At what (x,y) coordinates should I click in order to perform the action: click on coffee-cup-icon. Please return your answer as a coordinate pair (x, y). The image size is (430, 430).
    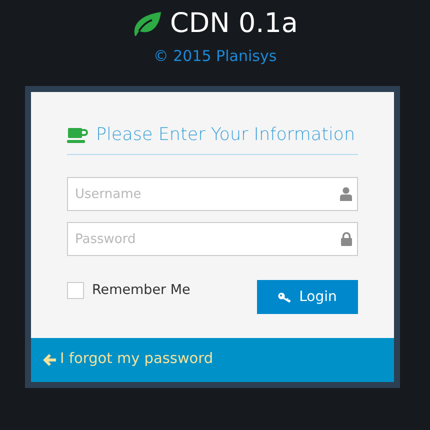
    Looking at the image, I should click on (77, 135).